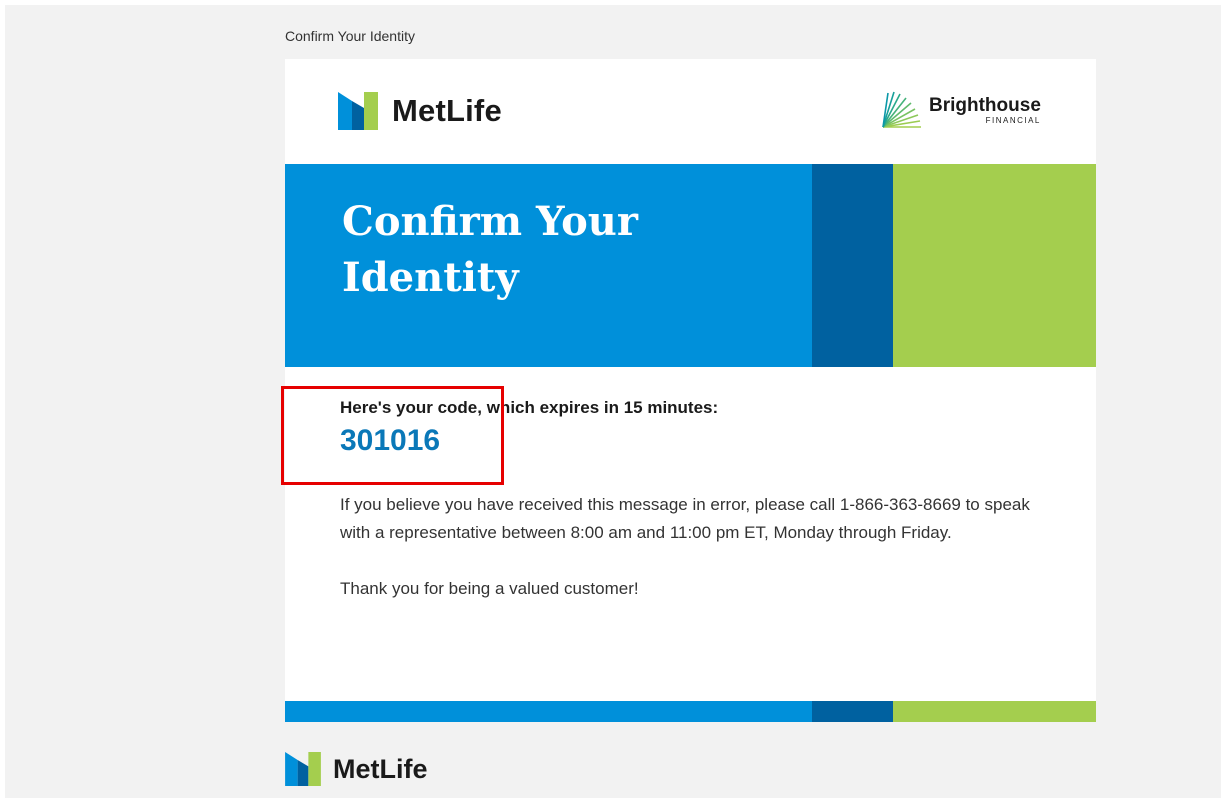  I want to click on code-highlight-box, so click(392, 435).